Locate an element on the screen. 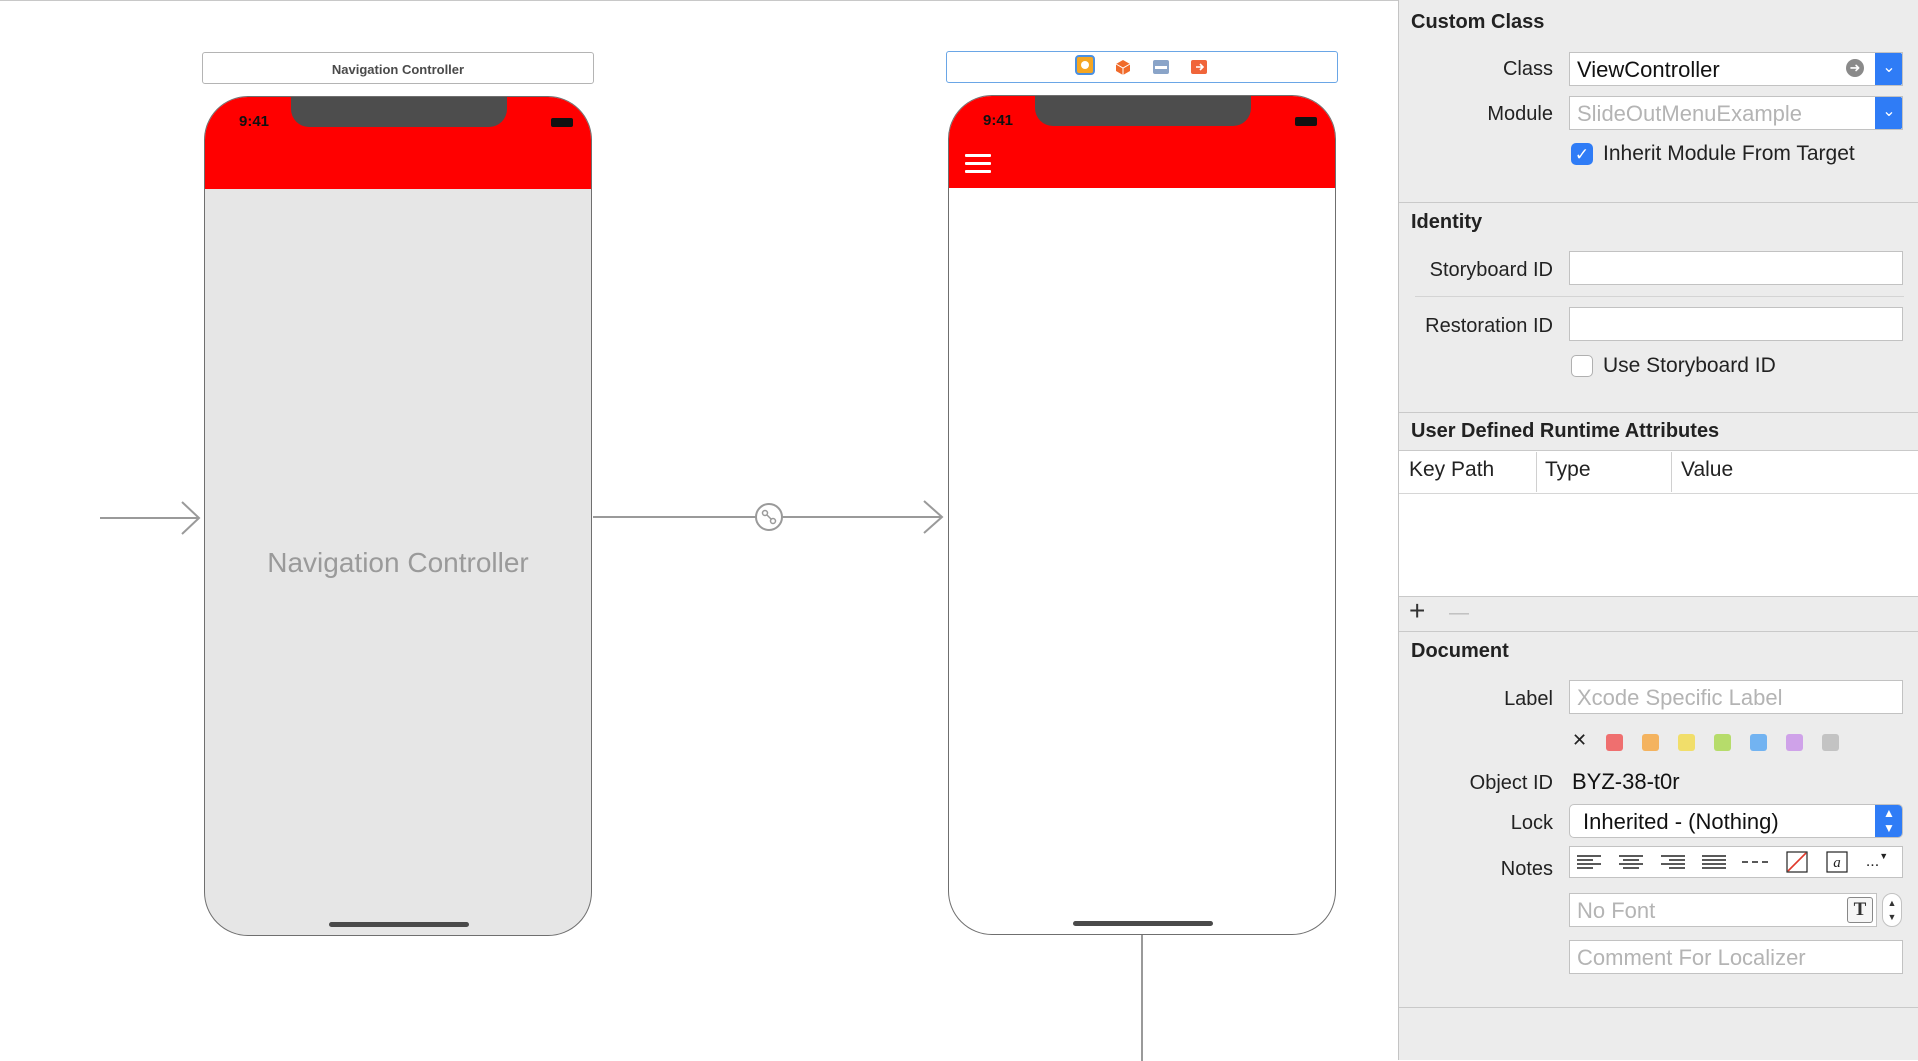 The image size is (1918, 1061). clear-label-color-icon: ✕ is located at coordinates (1579, 740).